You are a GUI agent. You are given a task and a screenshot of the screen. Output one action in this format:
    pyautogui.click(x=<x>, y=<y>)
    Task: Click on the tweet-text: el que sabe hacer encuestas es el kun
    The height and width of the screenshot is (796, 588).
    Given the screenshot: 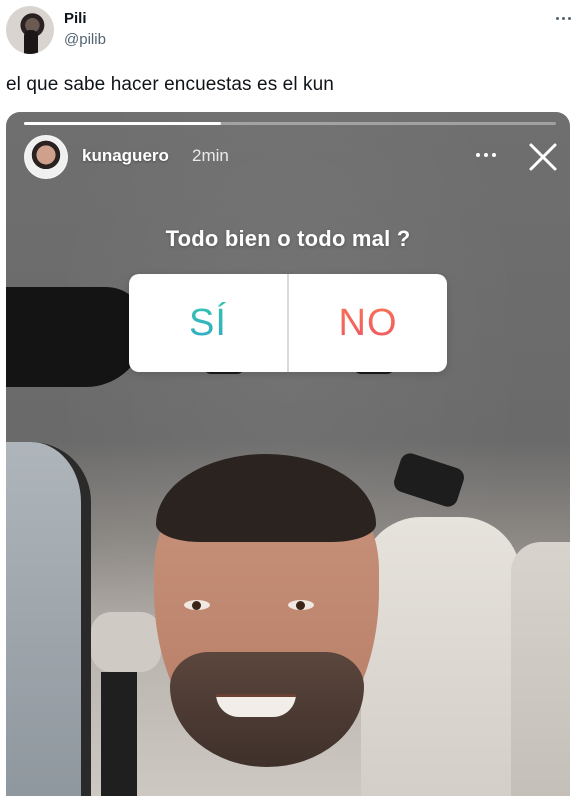 What is the action you would take?
    pyautogui.click(x=170, y=84)
    